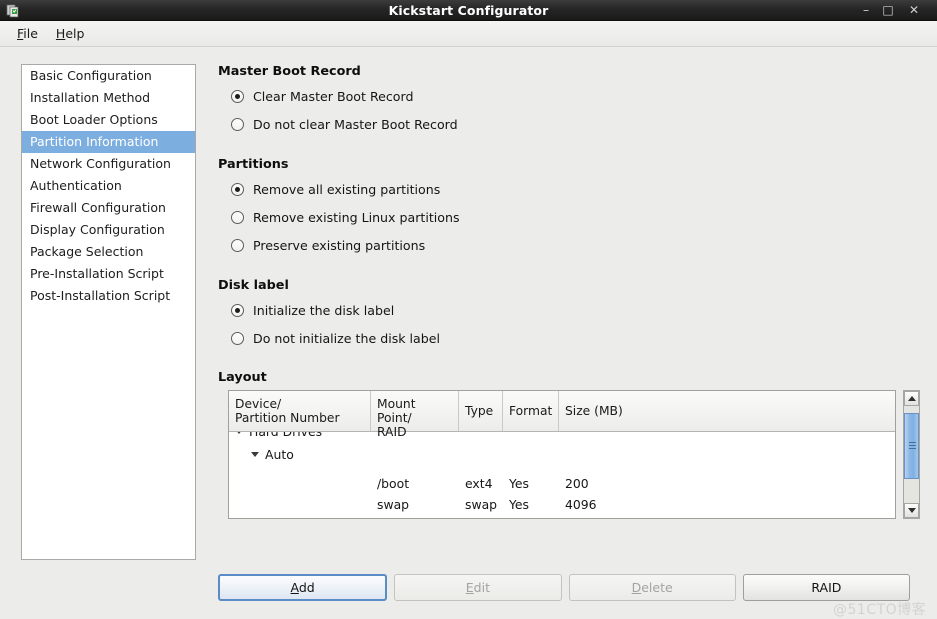 The image size is (937, 619). I want to click on radio-clear-mbr-indicator, so click(237, 96).